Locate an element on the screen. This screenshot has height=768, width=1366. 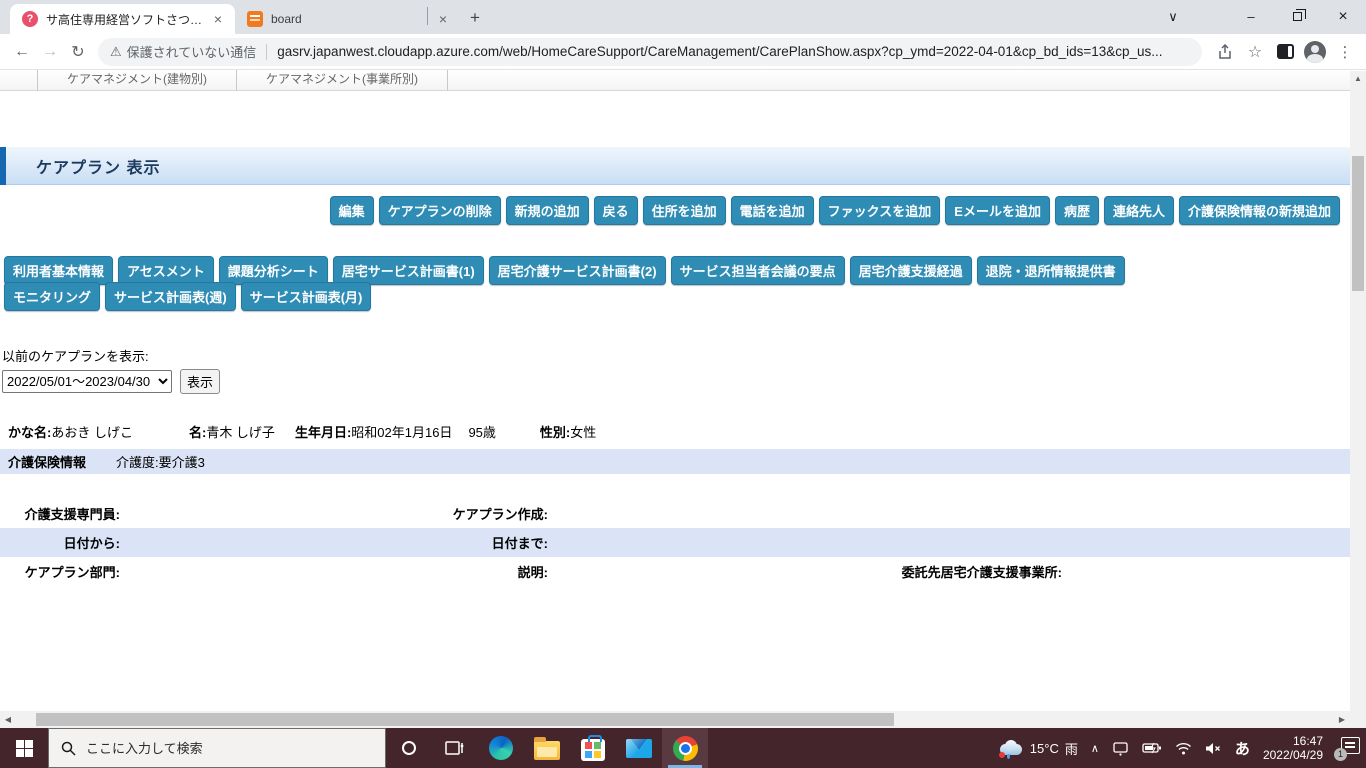
horizontal-scroll-thumb is located at coordinates (465, 719).